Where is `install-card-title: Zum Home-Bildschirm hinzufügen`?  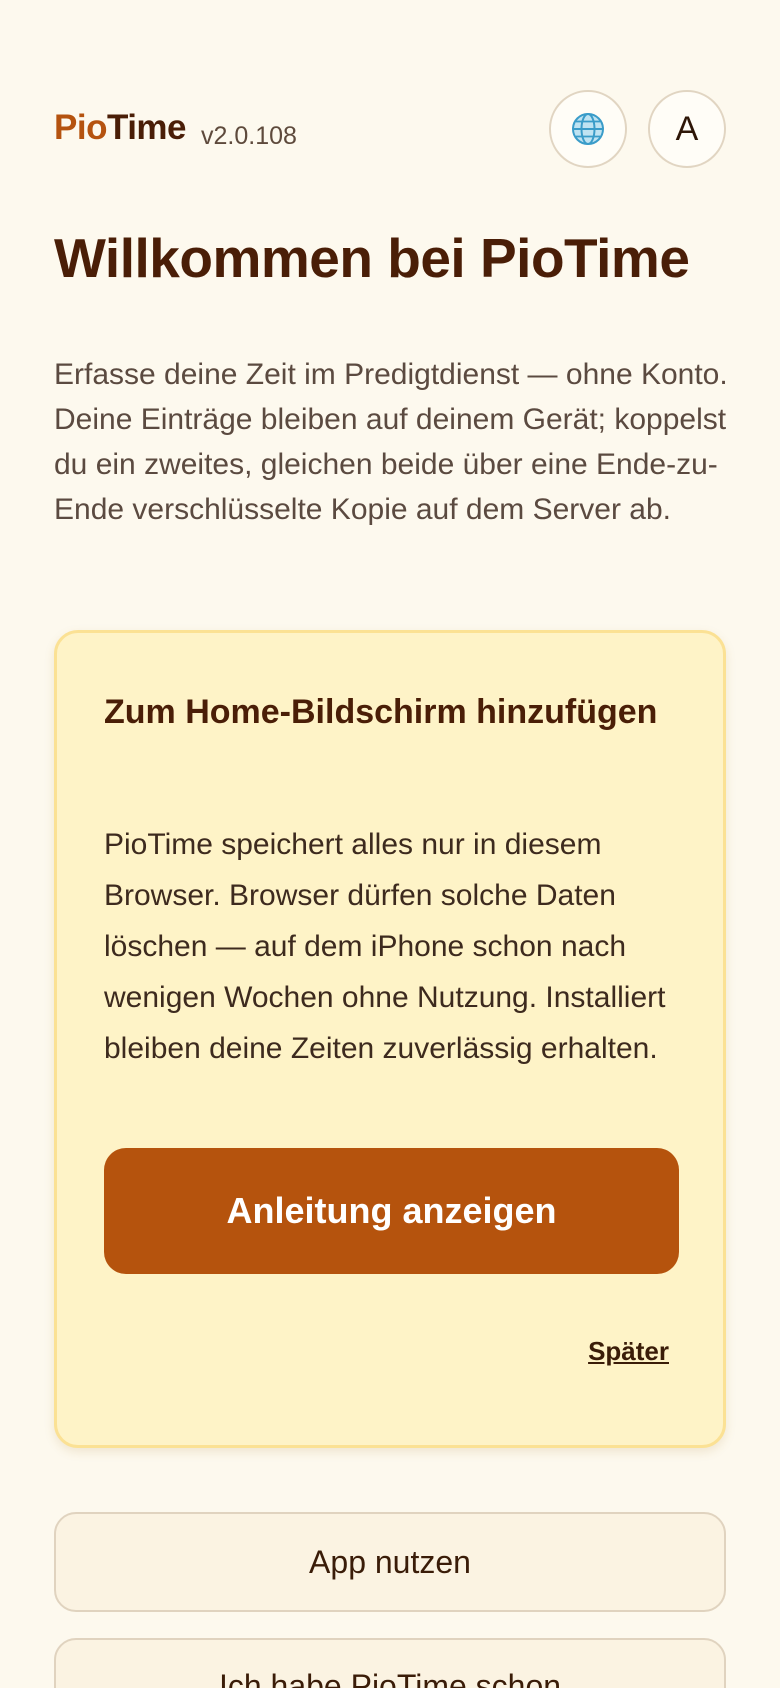
install-card-title: Zum Home-Bildschirm hinzufügen is located at coordinates (381, 712).